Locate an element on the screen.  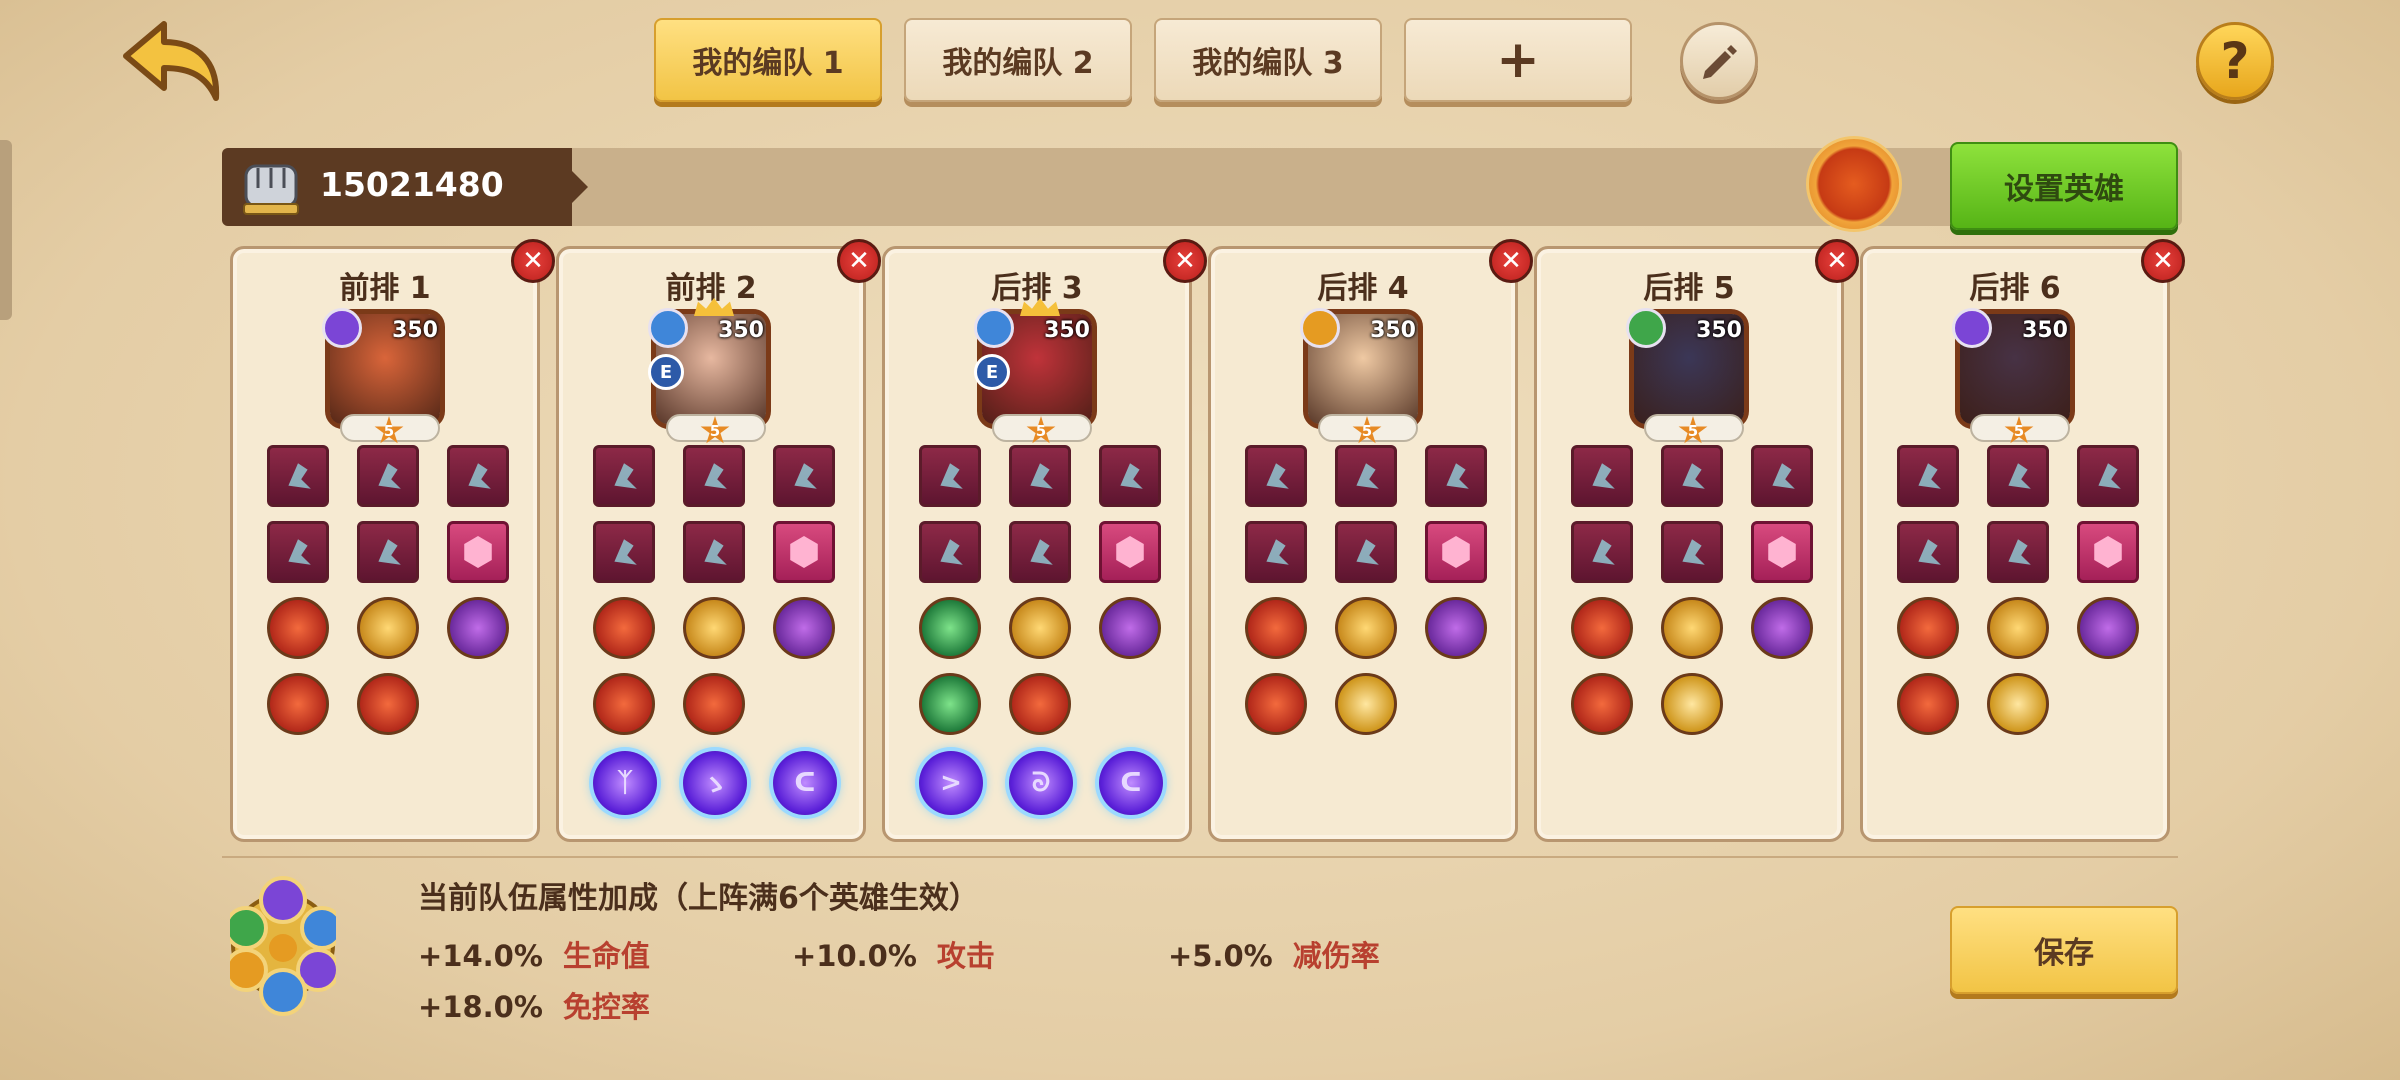
skill-orb: ᛉ is located at coordinates (625, 783).